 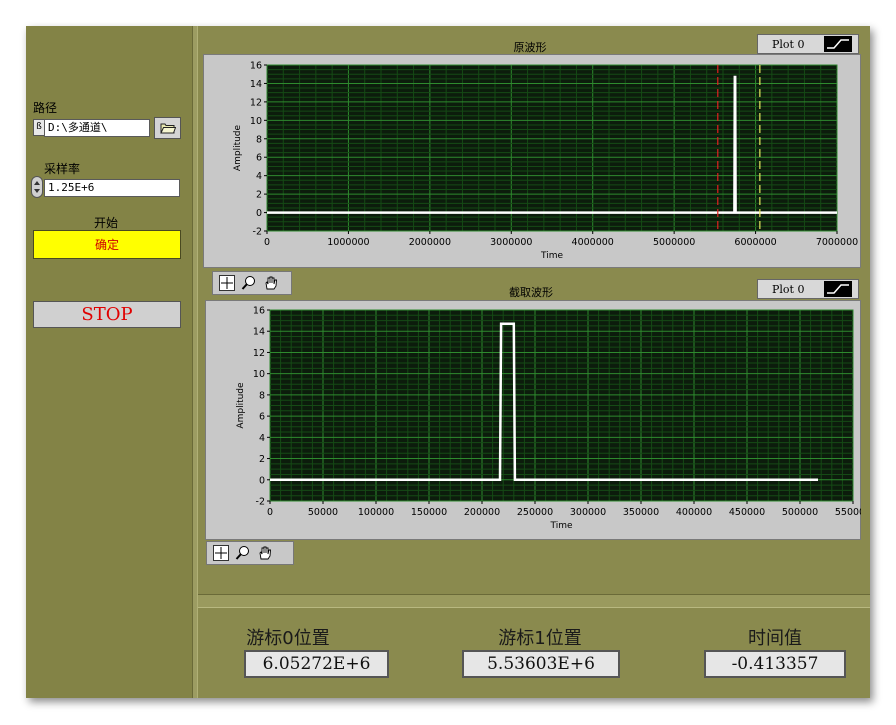 What do you see at coordinates (531, 292) in the screenshot?
I see `graph-title-captured: 截取波形` at bounding box center [531, 292].